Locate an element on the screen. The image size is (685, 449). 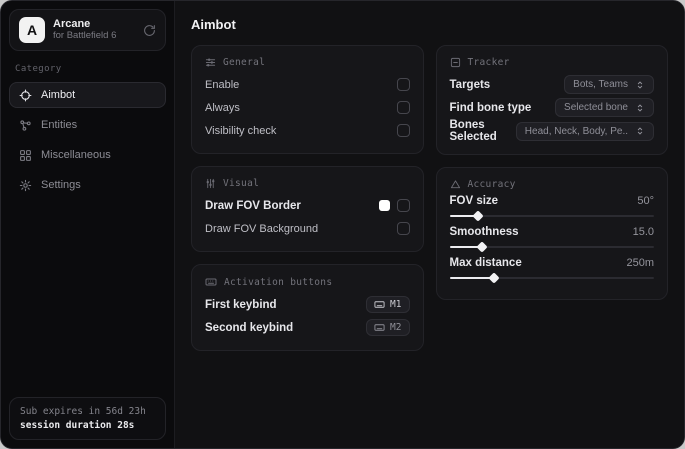
setting-label: Find bone type is located at coordinates (490, 107).